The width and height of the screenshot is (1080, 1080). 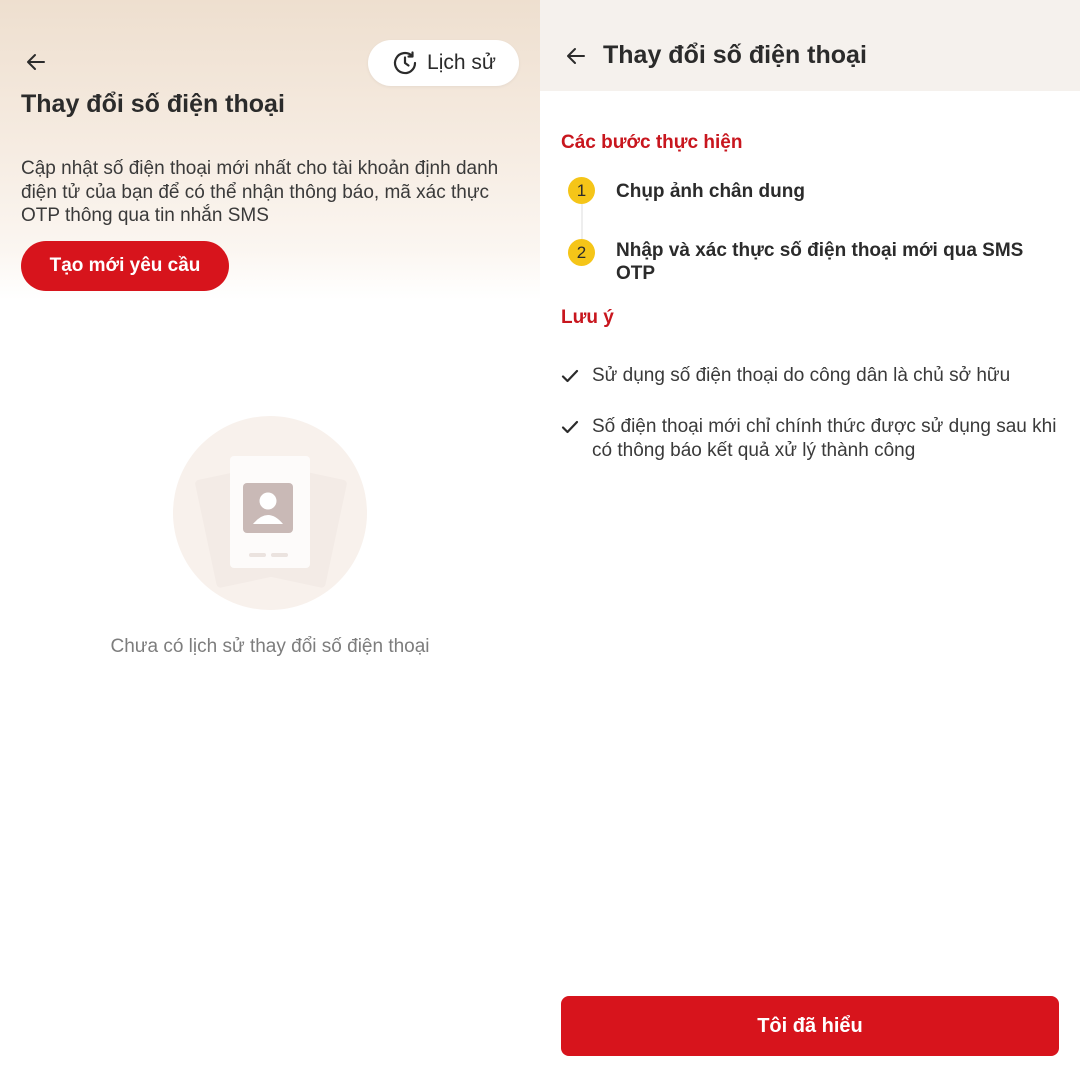 What do you see at coordinates (405, 63) in the screenshot?
I see `clock-history-icon` at bounding box center [405, 63].